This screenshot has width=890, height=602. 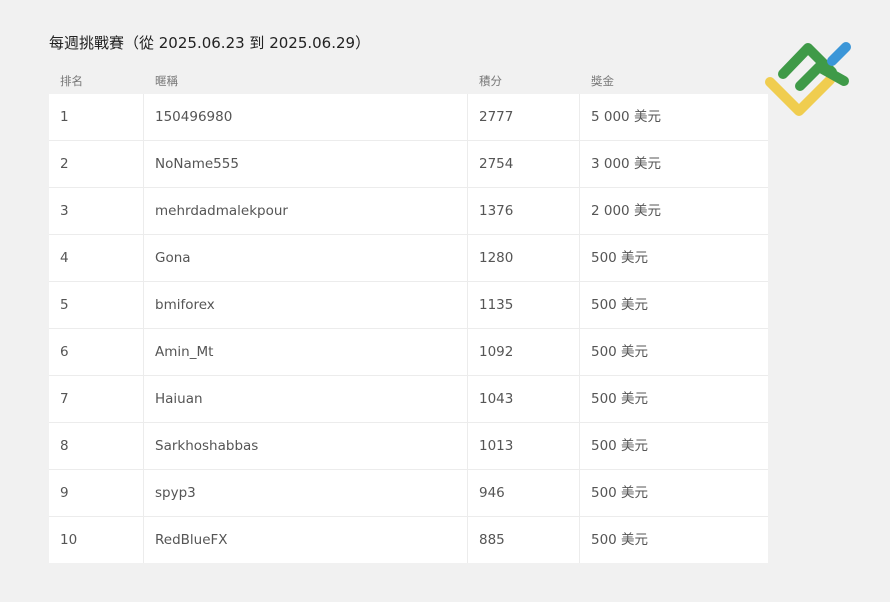 I want to click on points-cell: 2754, so click(x=496, y=164).